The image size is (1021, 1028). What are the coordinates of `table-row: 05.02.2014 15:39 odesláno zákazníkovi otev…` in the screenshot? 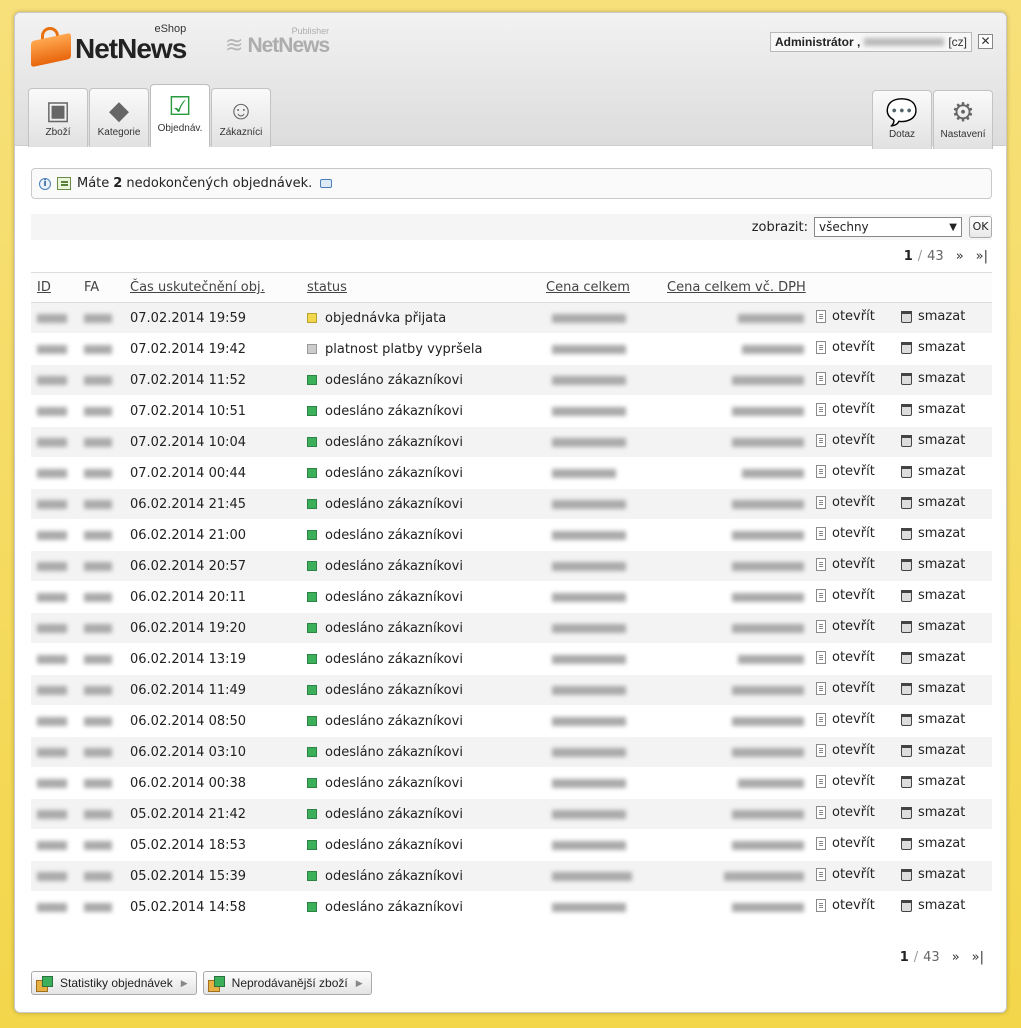 It's located at (511, 876).